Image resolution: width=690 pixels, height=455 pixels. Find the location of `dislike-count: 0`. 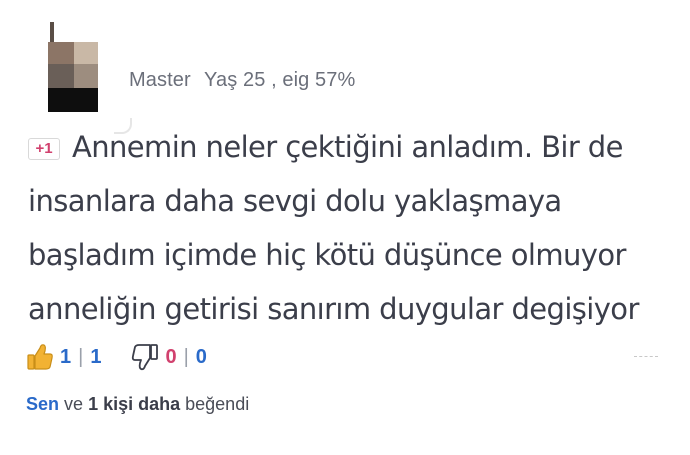

dislike-count: 0 is located at coordinates (171, 356).